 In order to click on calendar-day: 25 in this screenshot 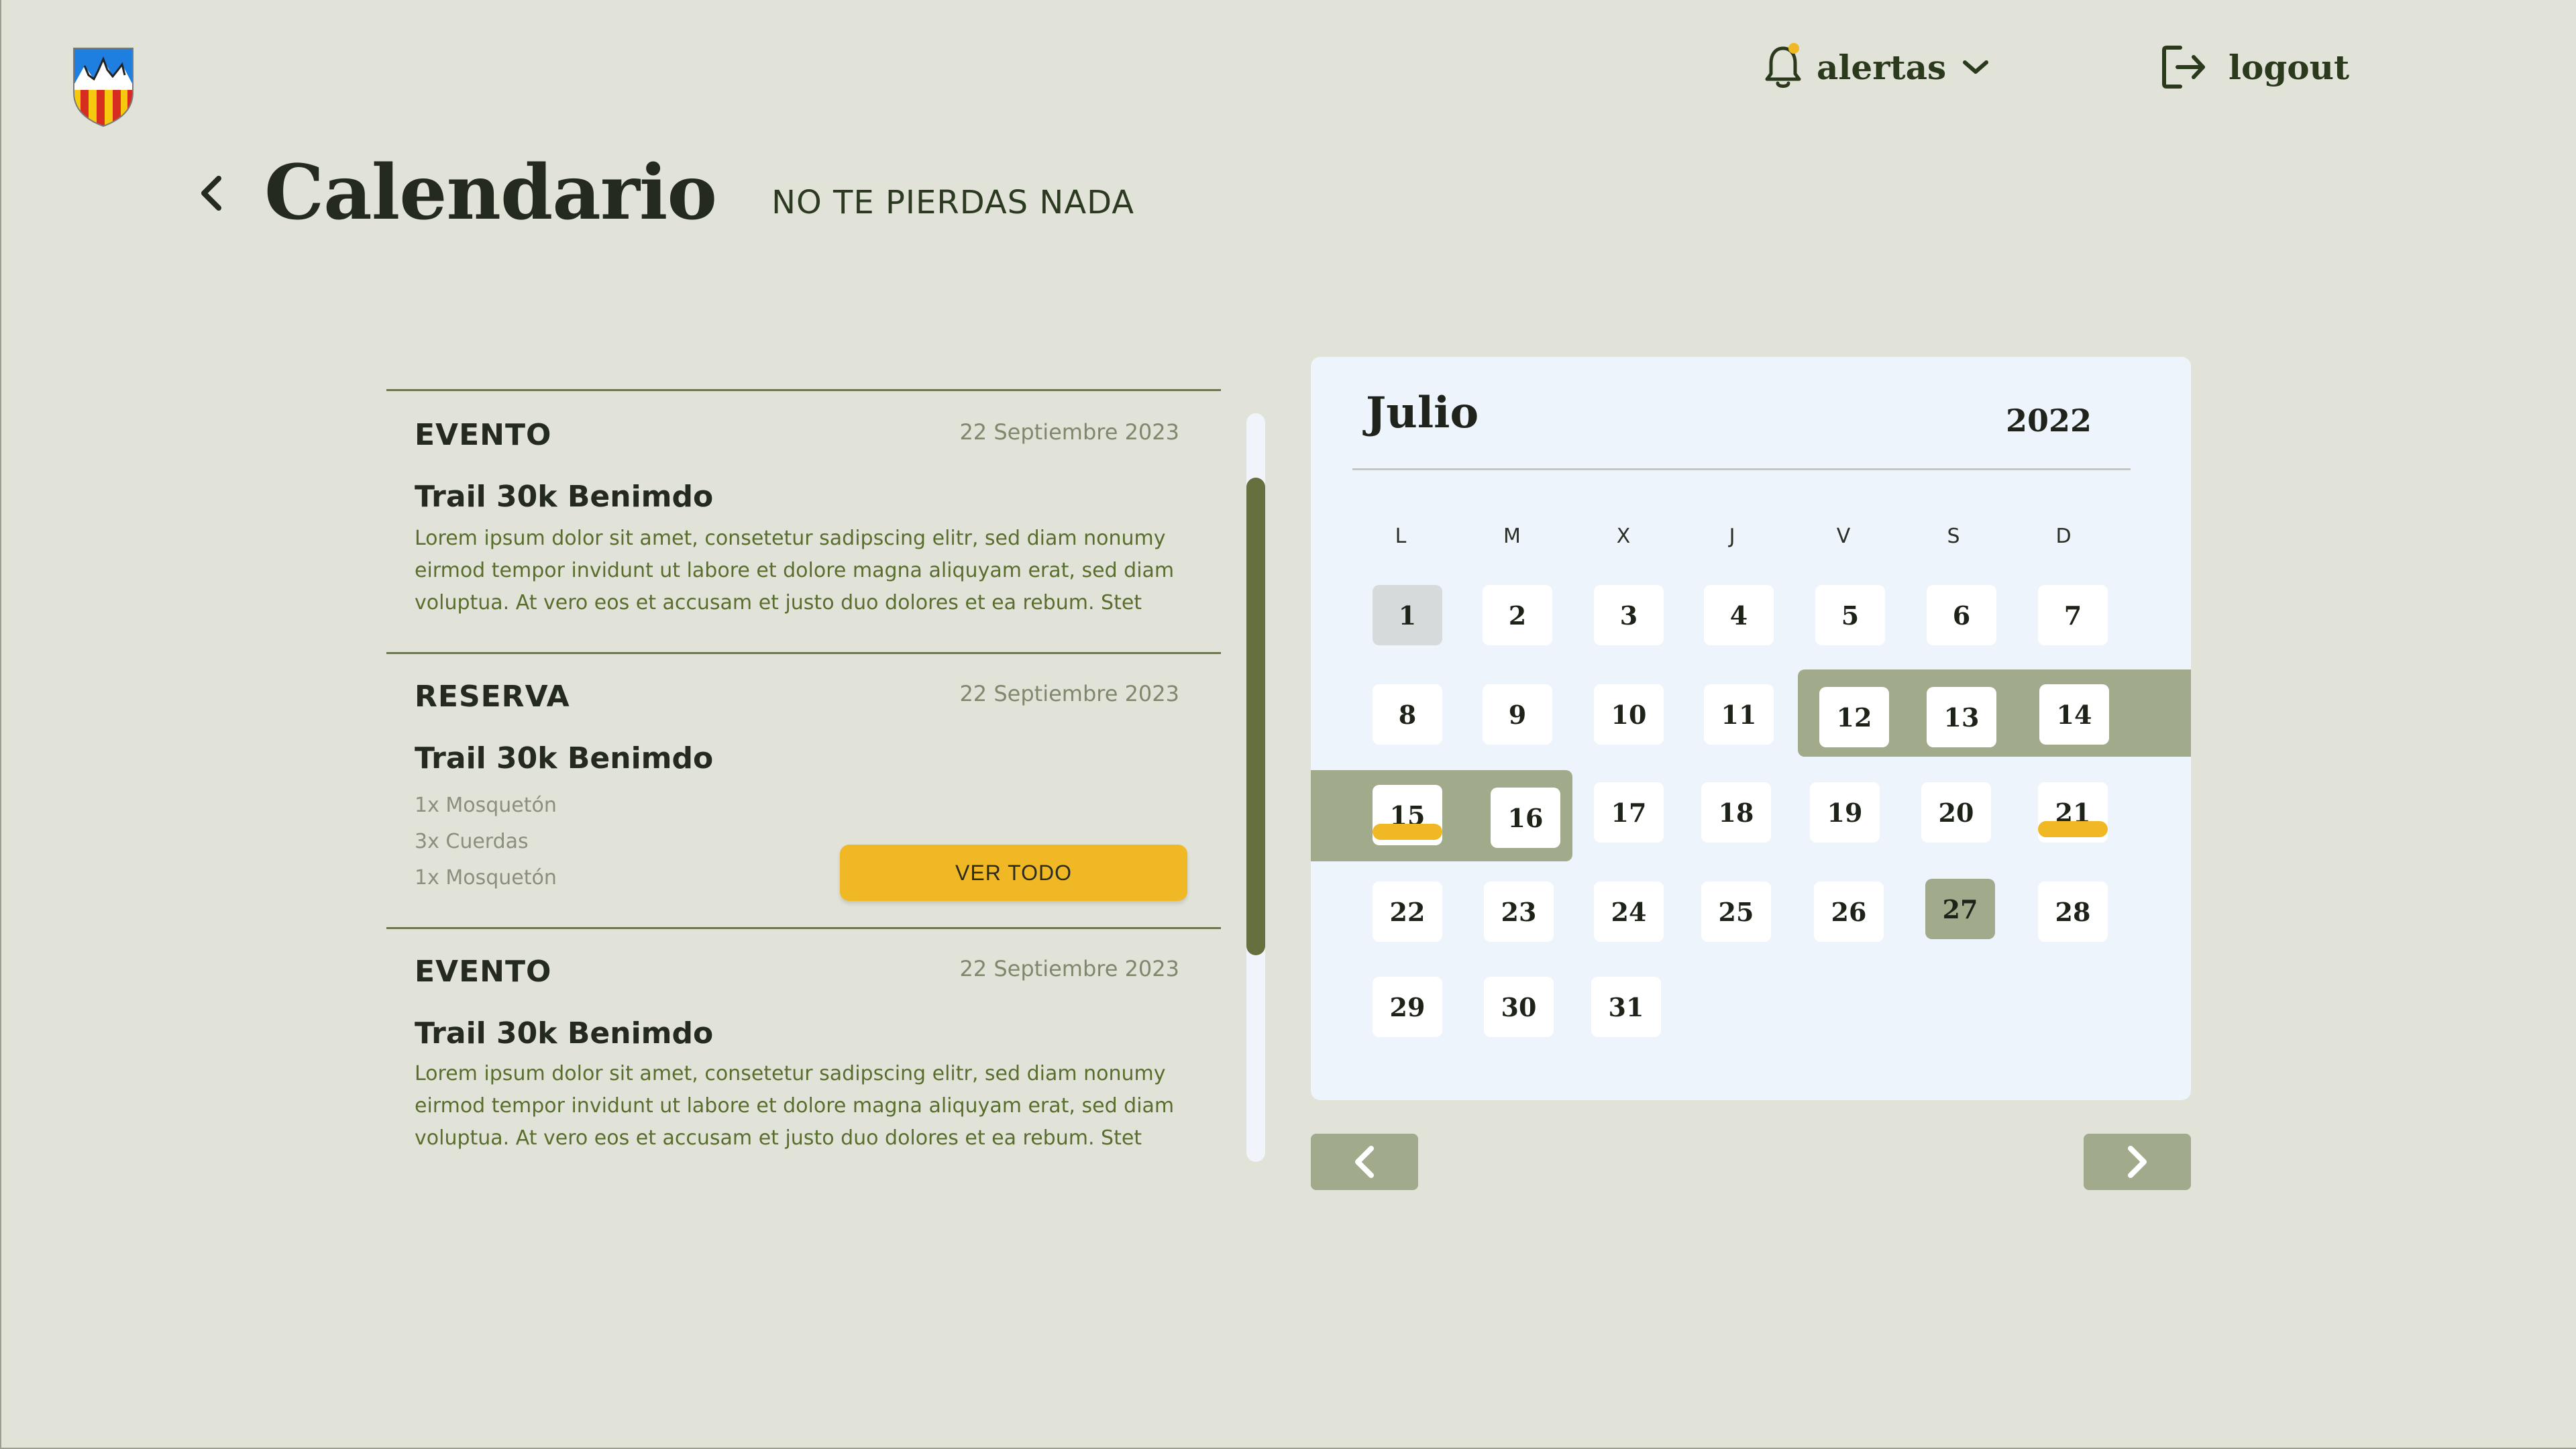, I will do `click(1736, 911)`.